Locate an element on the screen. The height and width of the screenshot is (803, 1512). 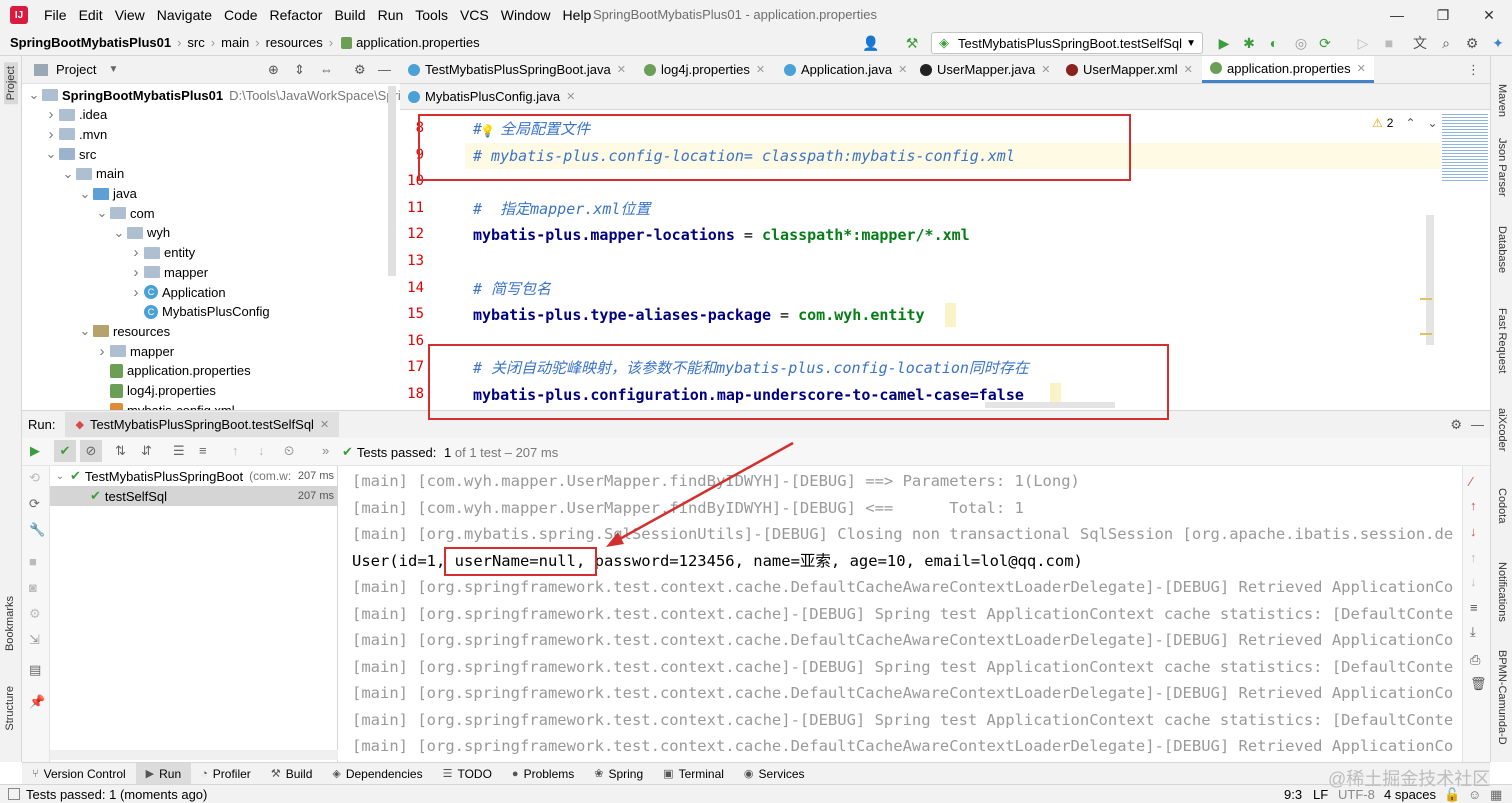
menu-item-run: Run is located at coordinates (391, 15).